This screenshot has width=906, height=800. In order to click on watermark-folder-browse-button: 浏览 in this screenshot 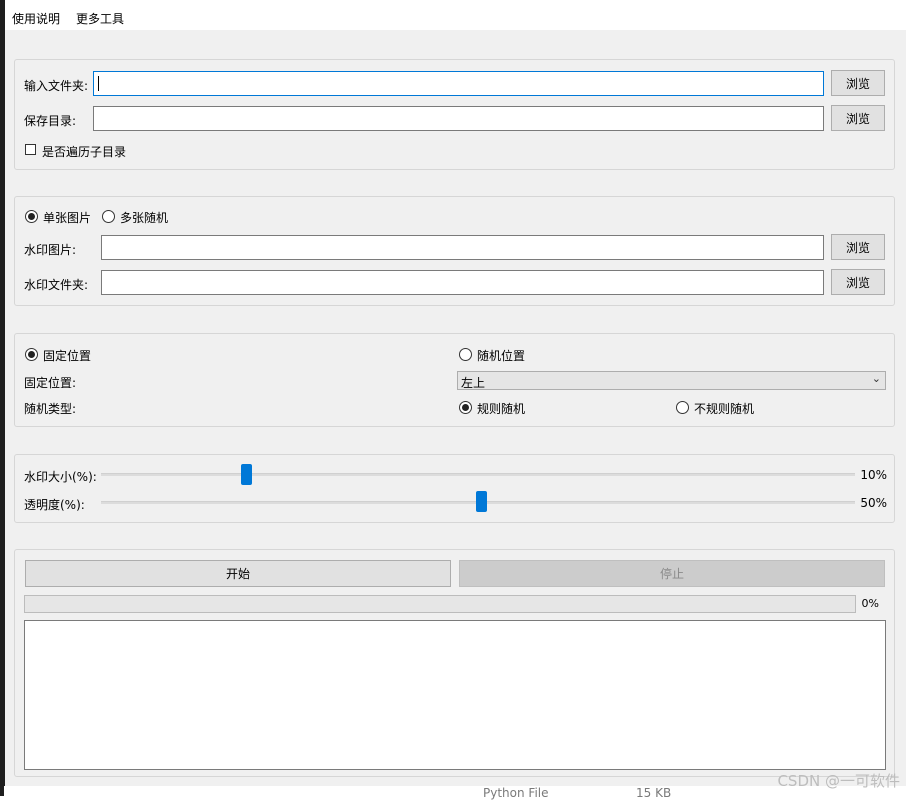, I will do `click(858, 282)`.